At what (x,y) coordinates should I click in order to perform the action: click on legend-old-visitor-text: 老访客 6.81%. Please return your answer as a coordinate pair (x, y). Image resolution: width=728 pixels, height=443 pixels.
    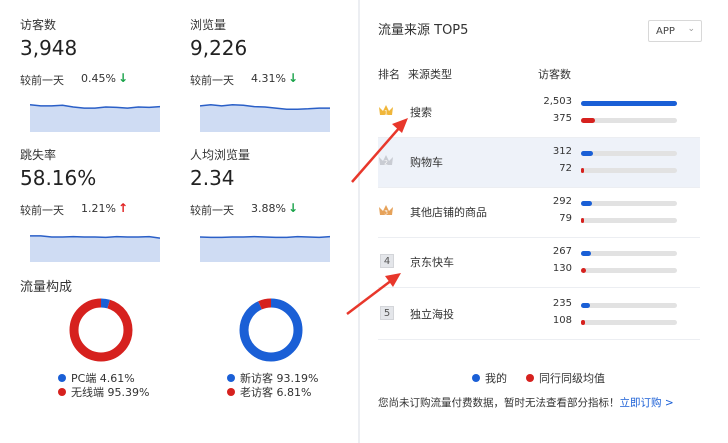
    Looking at the image, I should click on (276, 392).